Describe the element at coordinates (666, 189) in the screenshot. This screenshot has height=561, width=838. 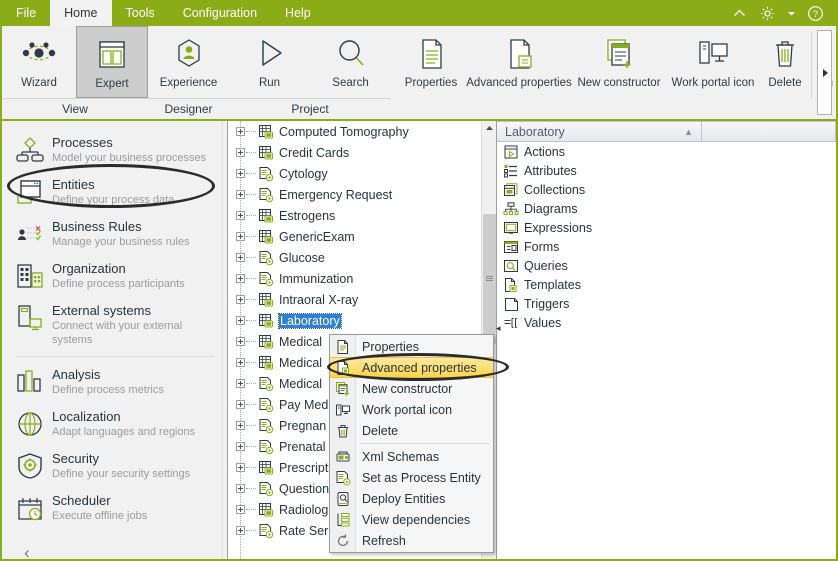
I see `details-item-collections: Collections` at that location.